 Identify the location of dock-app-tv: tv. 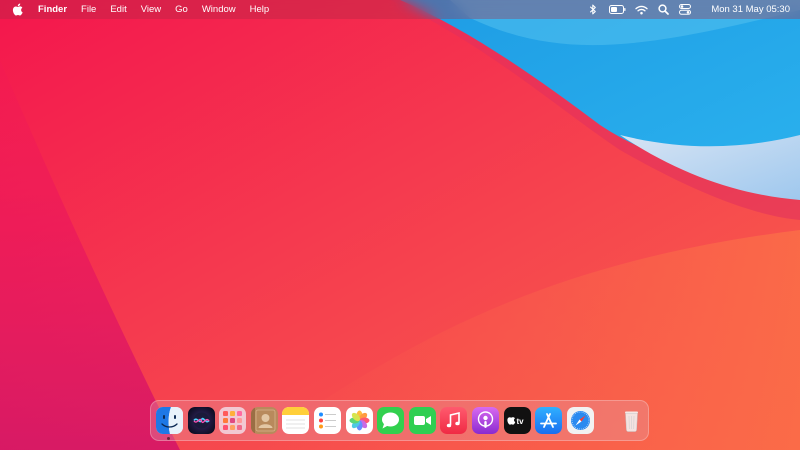
(517, 420).